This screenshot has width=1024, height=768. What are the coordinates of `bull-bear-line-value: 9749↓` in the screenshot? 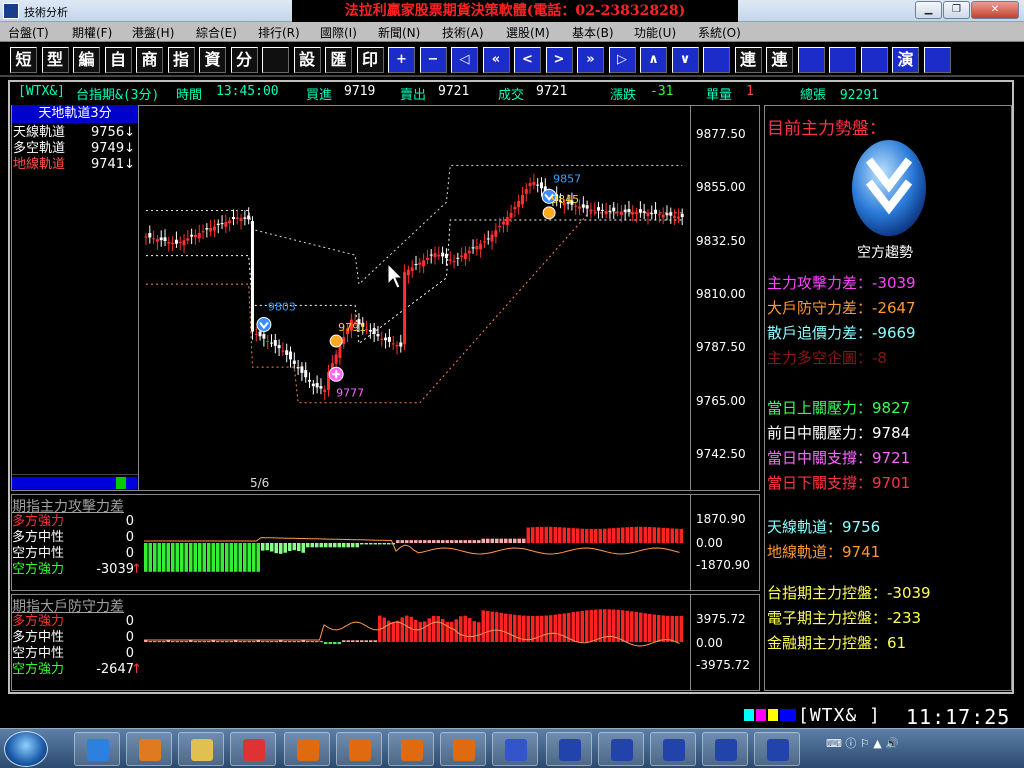 It's located at (113, 148).